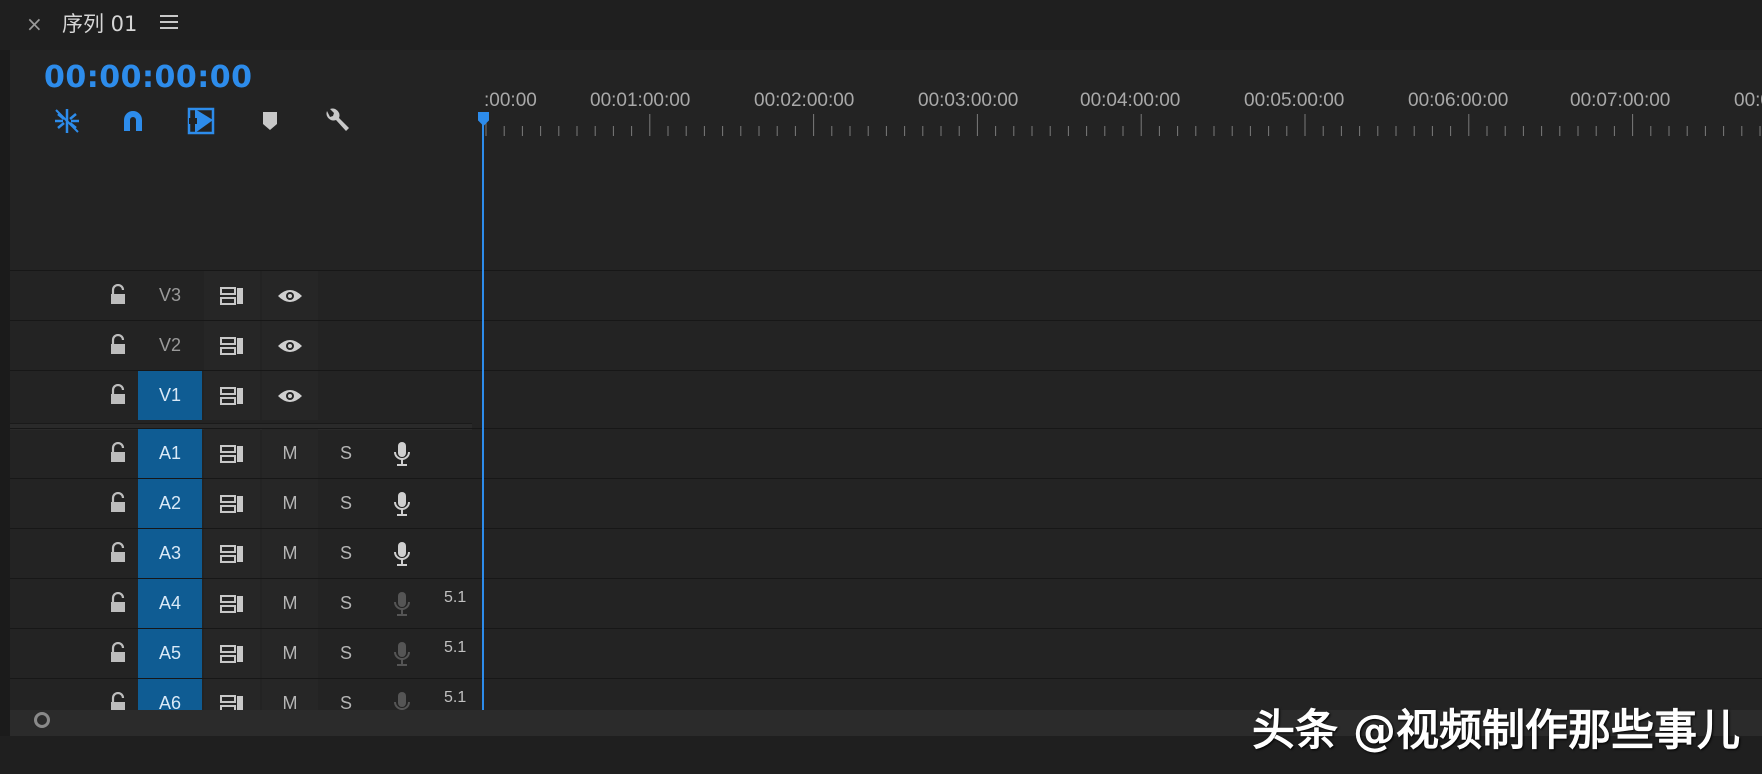  Describe the element at coordinates (886, 395) in the screenshot. I see `track-row-v1: V1` at that location.